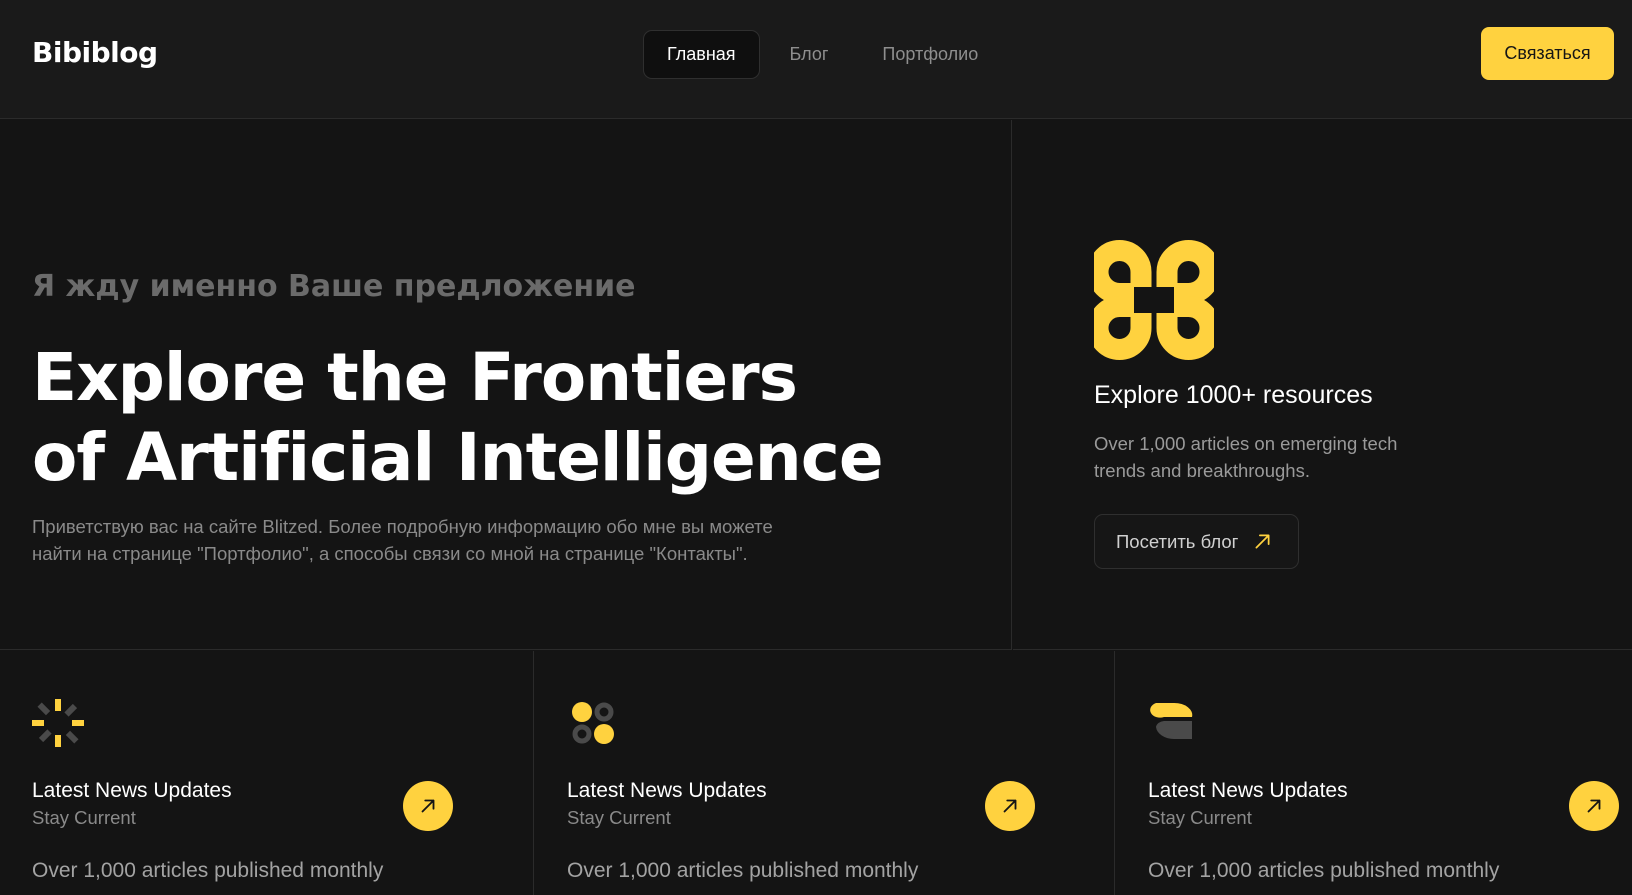 This screenshot has width=1632, height=895. I want to click on sparkle-icon, so click(58, 723).